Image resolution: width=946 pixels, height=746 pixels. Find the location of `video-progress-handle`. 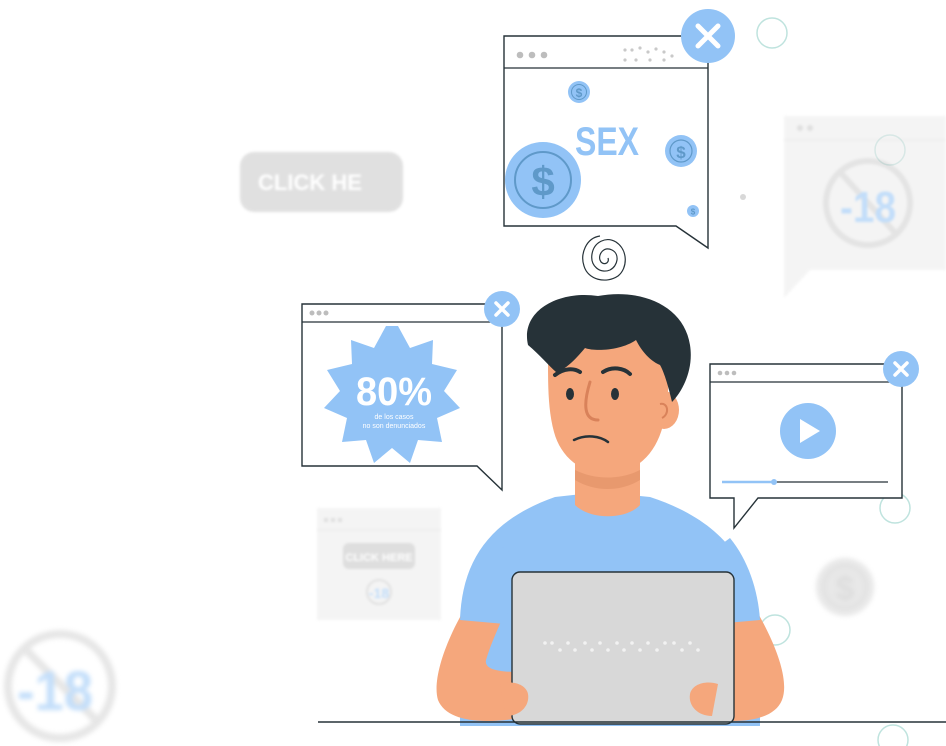

video-progress-handle is located at coordinates (774, 482).